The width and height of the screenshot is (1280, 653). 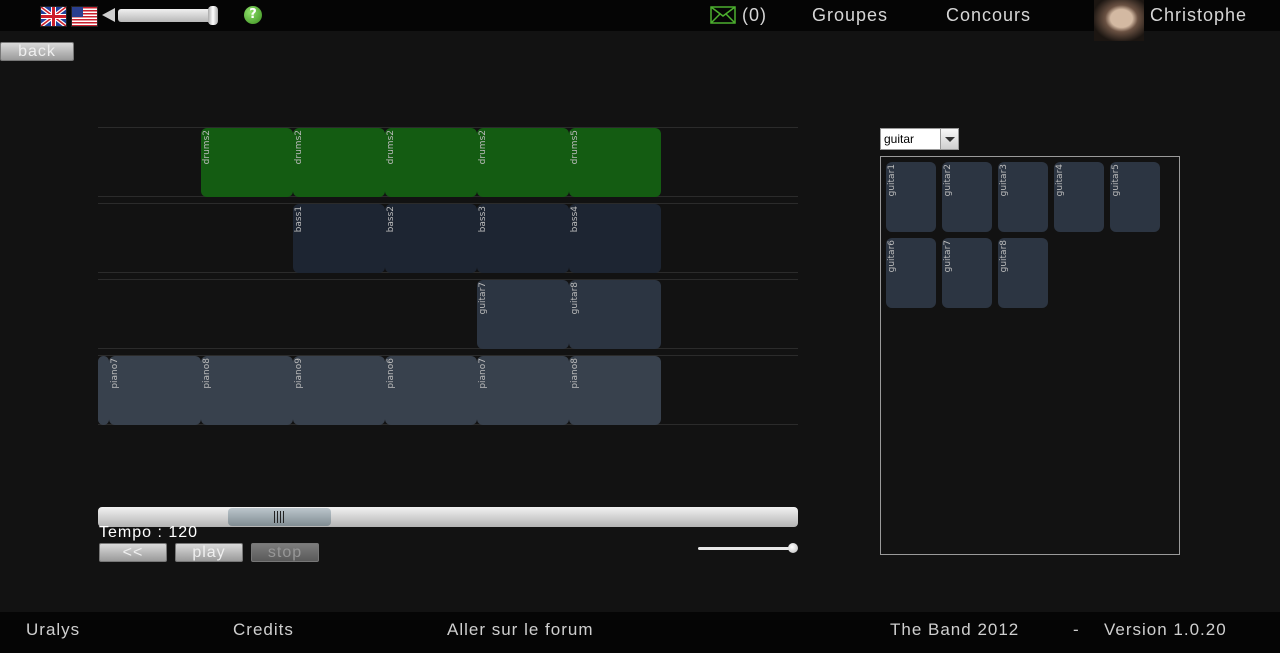 What do you see at coordinates (431, 238) in the screenshot?
I see `timeline-clip: bass2` at bounding box center [431, 238].